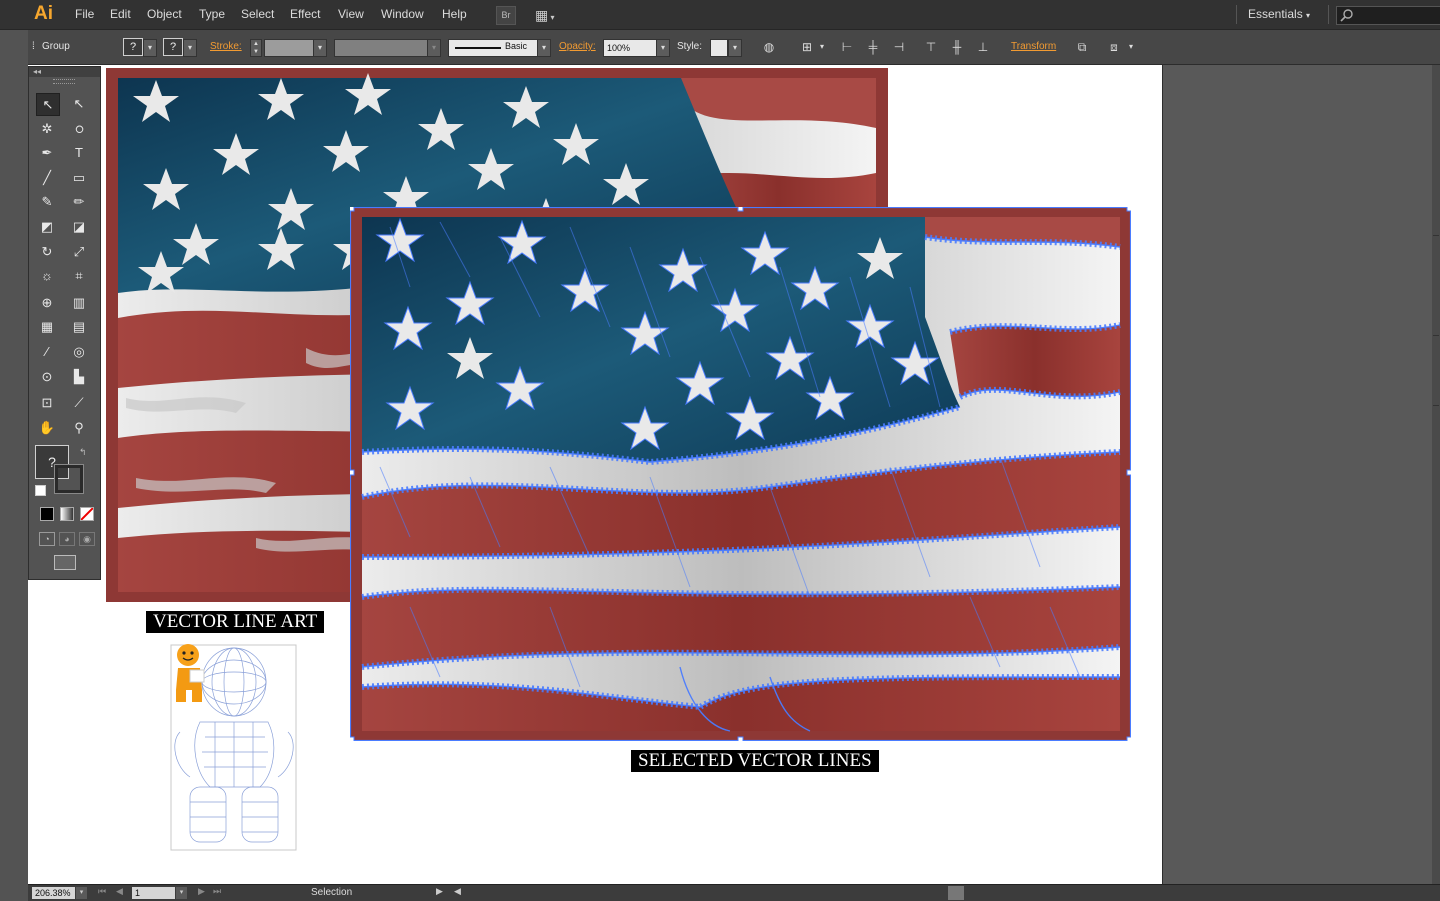 The width and height of the screenshot is (1440, 901). What do you see at coordinates (454, 14) in the screenshot?
I see `menu-help: Help` at bounding box center [454, 14].